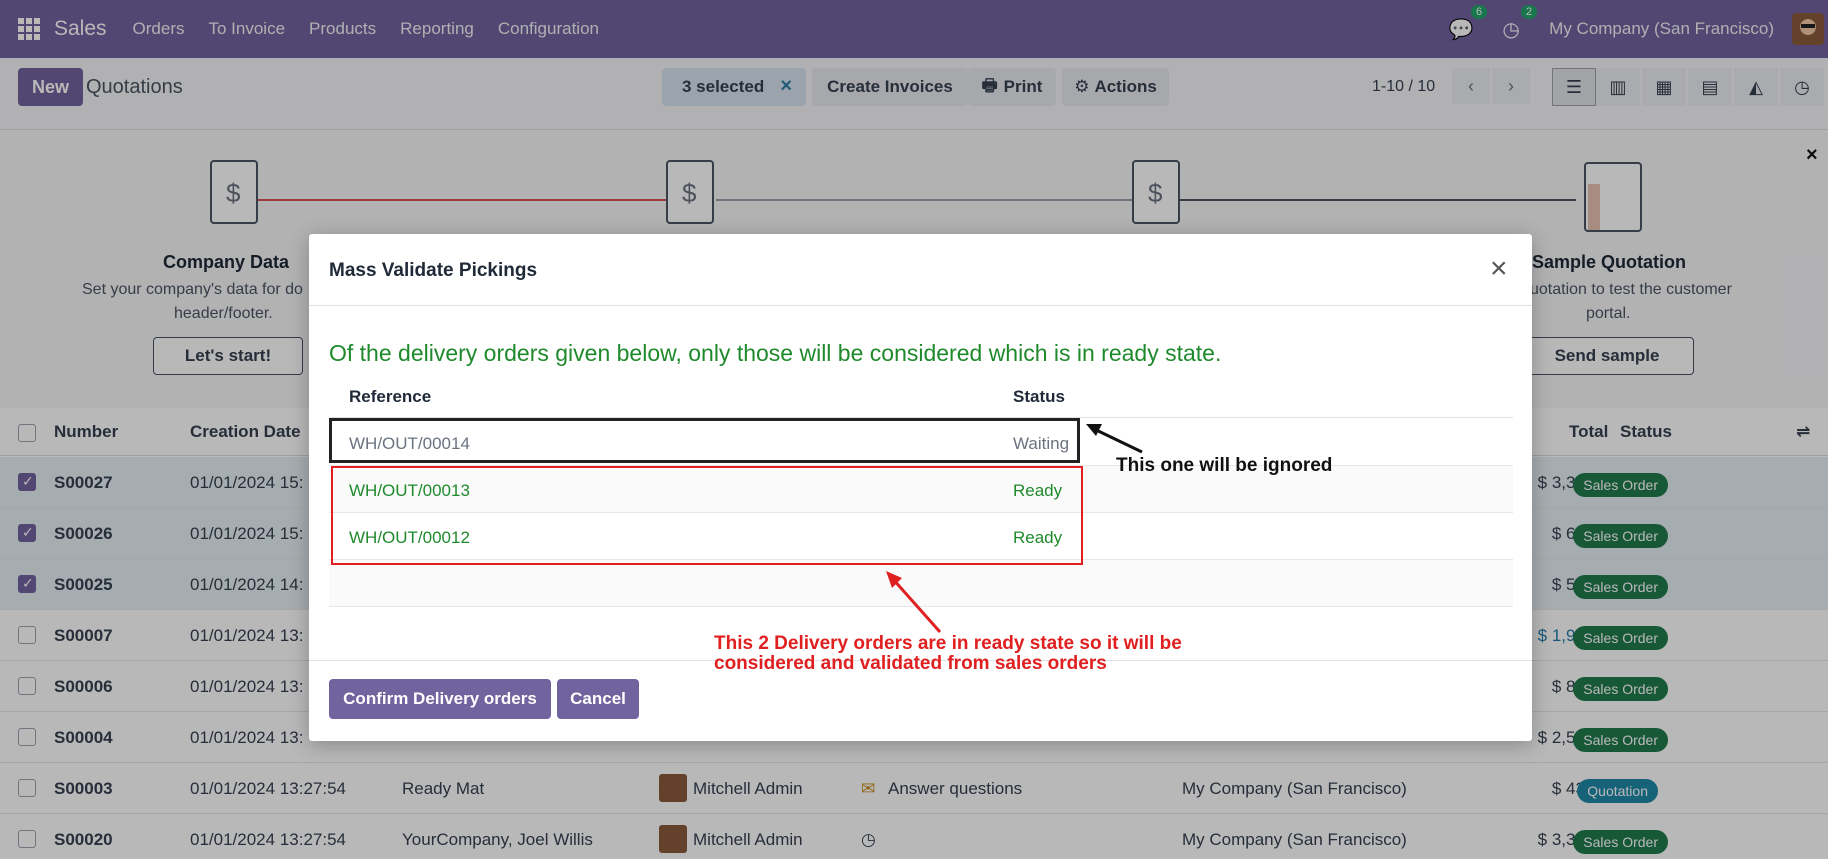 The height and width of the screenshot is (859, 1828). What do you see at coordinates (1499, 269) in the screenshot?
I see `dialog-close-icon: ×` at bounding box center [1499, 269].